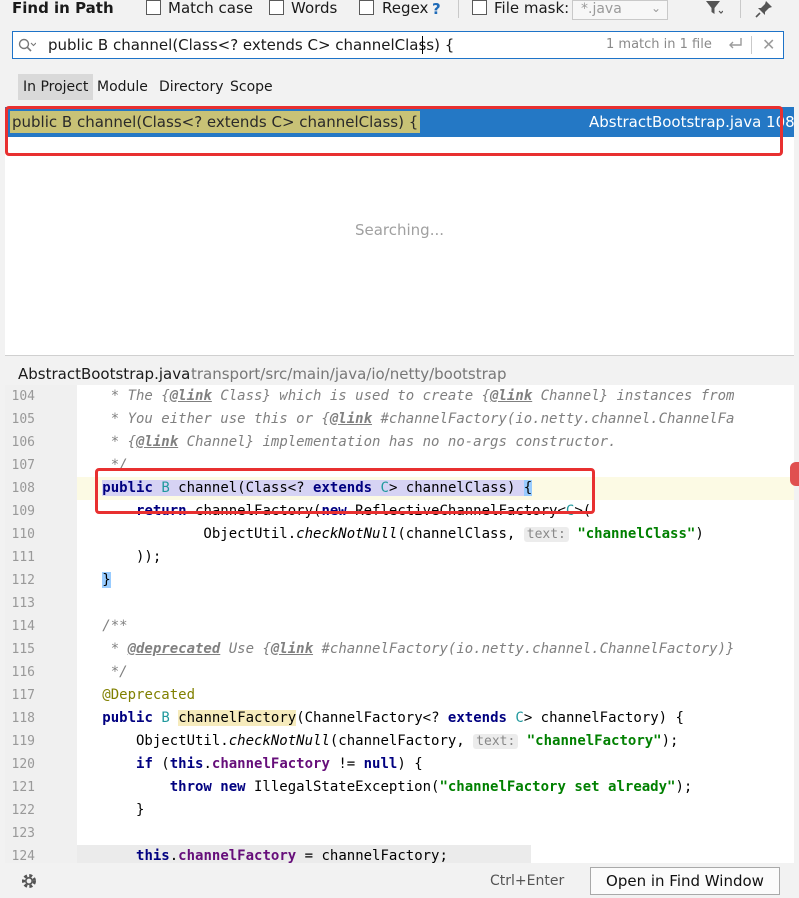 The image size is (799, 898). I want to click on line-number: 109, so click(23, 511).